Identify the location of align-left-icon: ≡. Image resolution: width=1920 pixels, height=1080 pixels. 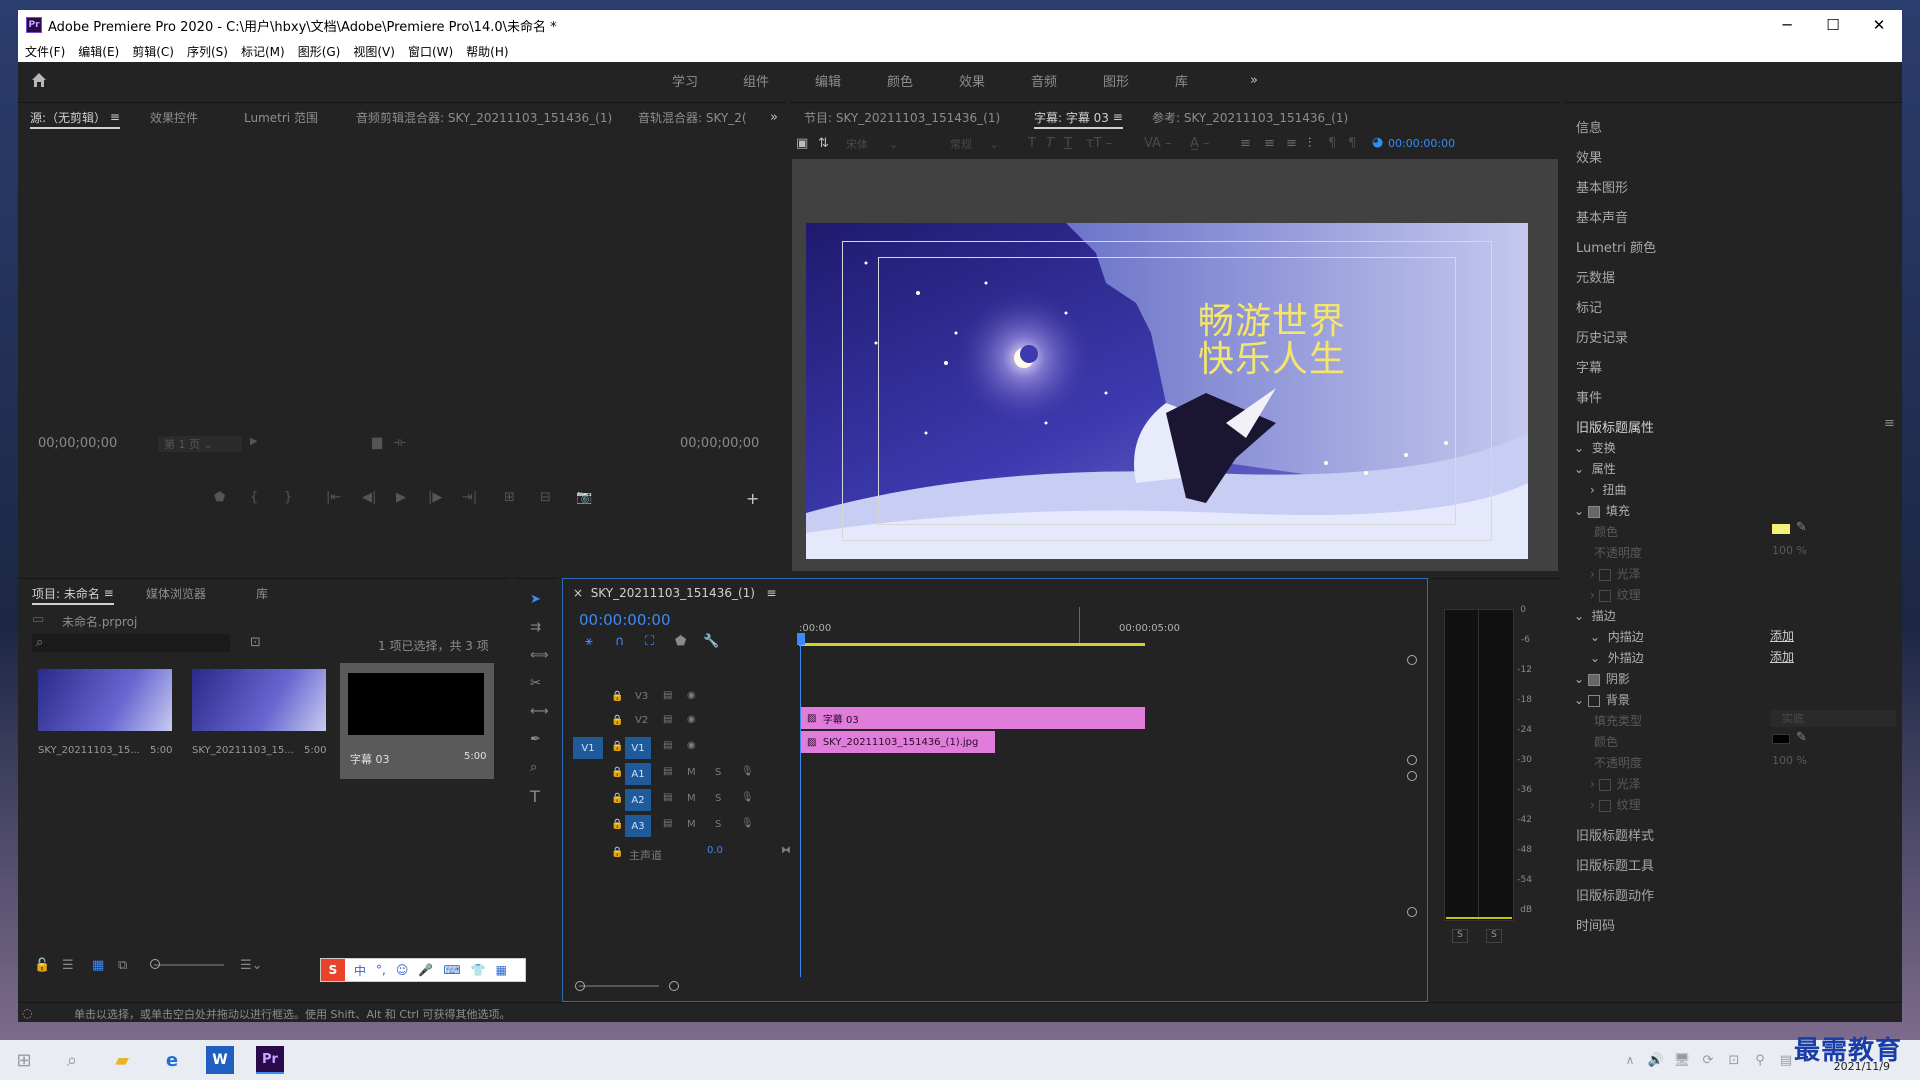
(1245, 143).